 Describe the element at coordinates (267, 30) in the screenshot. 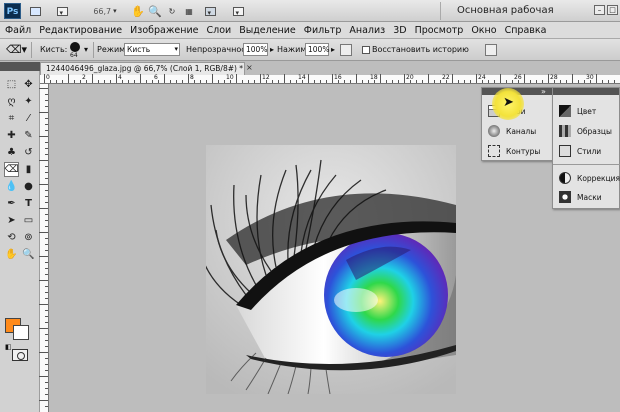

I see `menu-select: Выделение` at that location.